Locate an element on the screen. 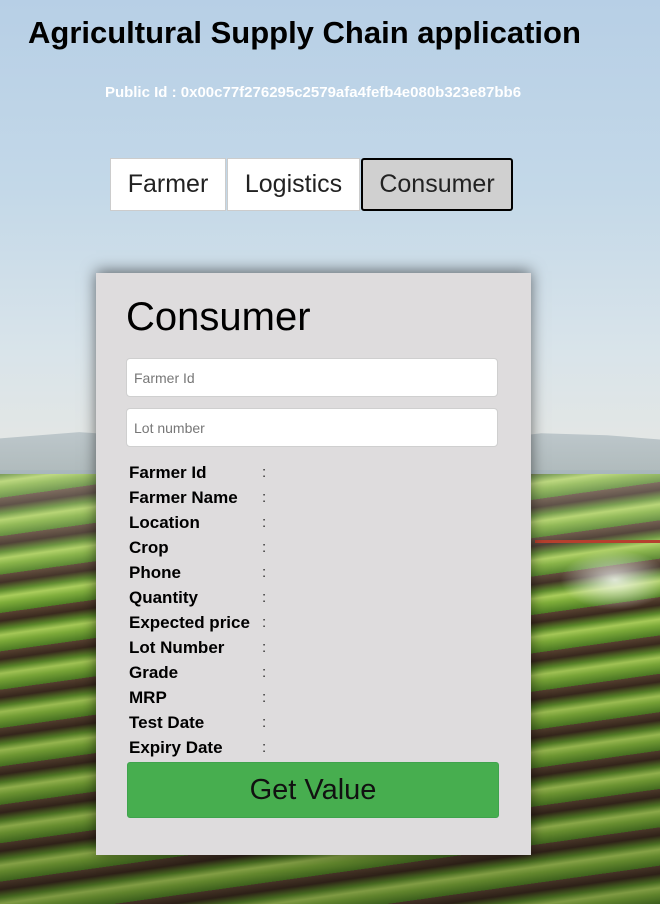 The width and height of the screenshot is (660, 904). lot-number-input is located at coordinates (312, 427).